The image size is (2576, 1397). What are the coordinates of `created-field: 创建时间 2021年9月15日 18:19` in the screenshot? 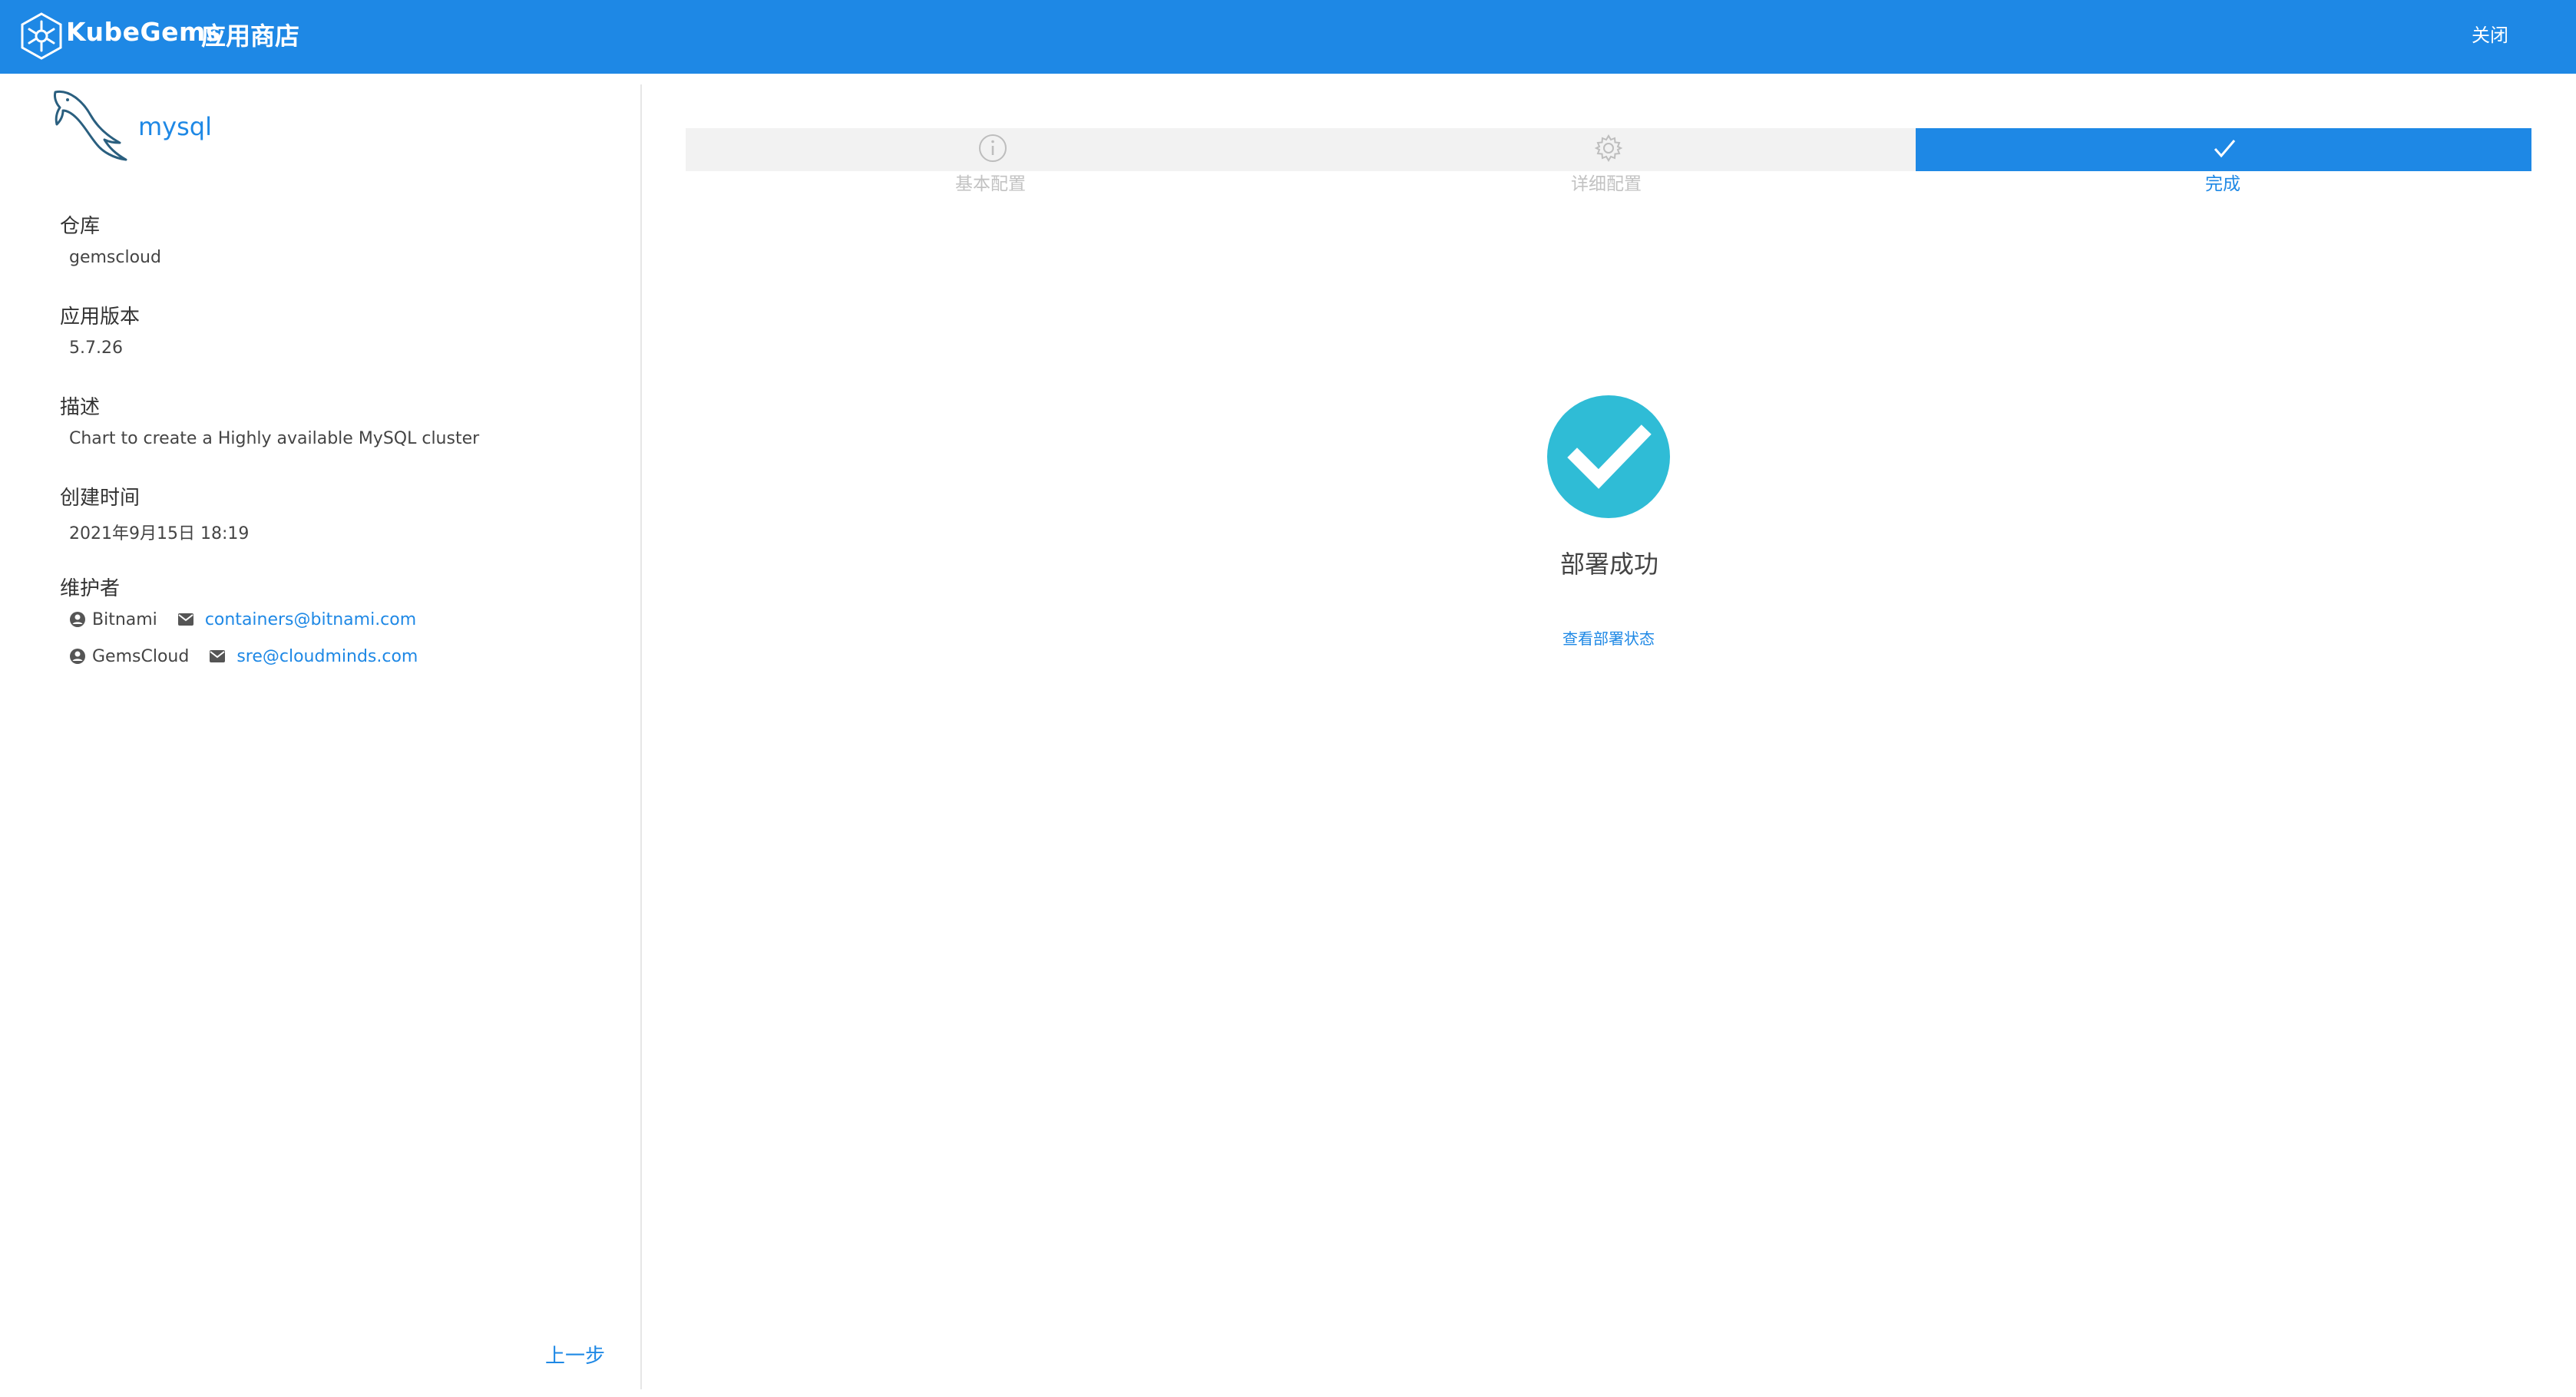 It's located at (154, 513).